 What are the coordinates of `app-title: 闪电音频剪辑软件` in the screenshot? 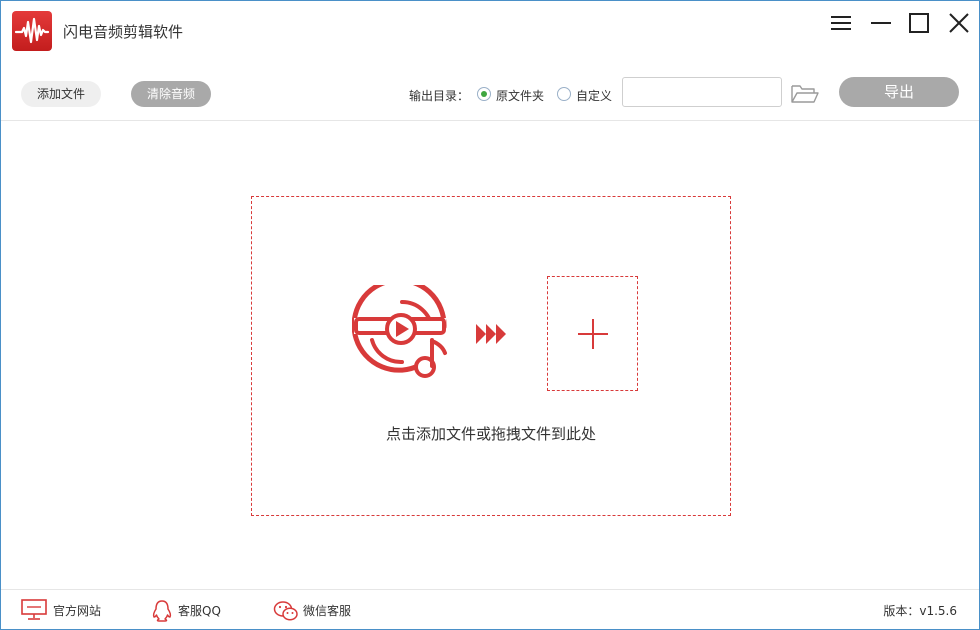 It's located at (123, 32).